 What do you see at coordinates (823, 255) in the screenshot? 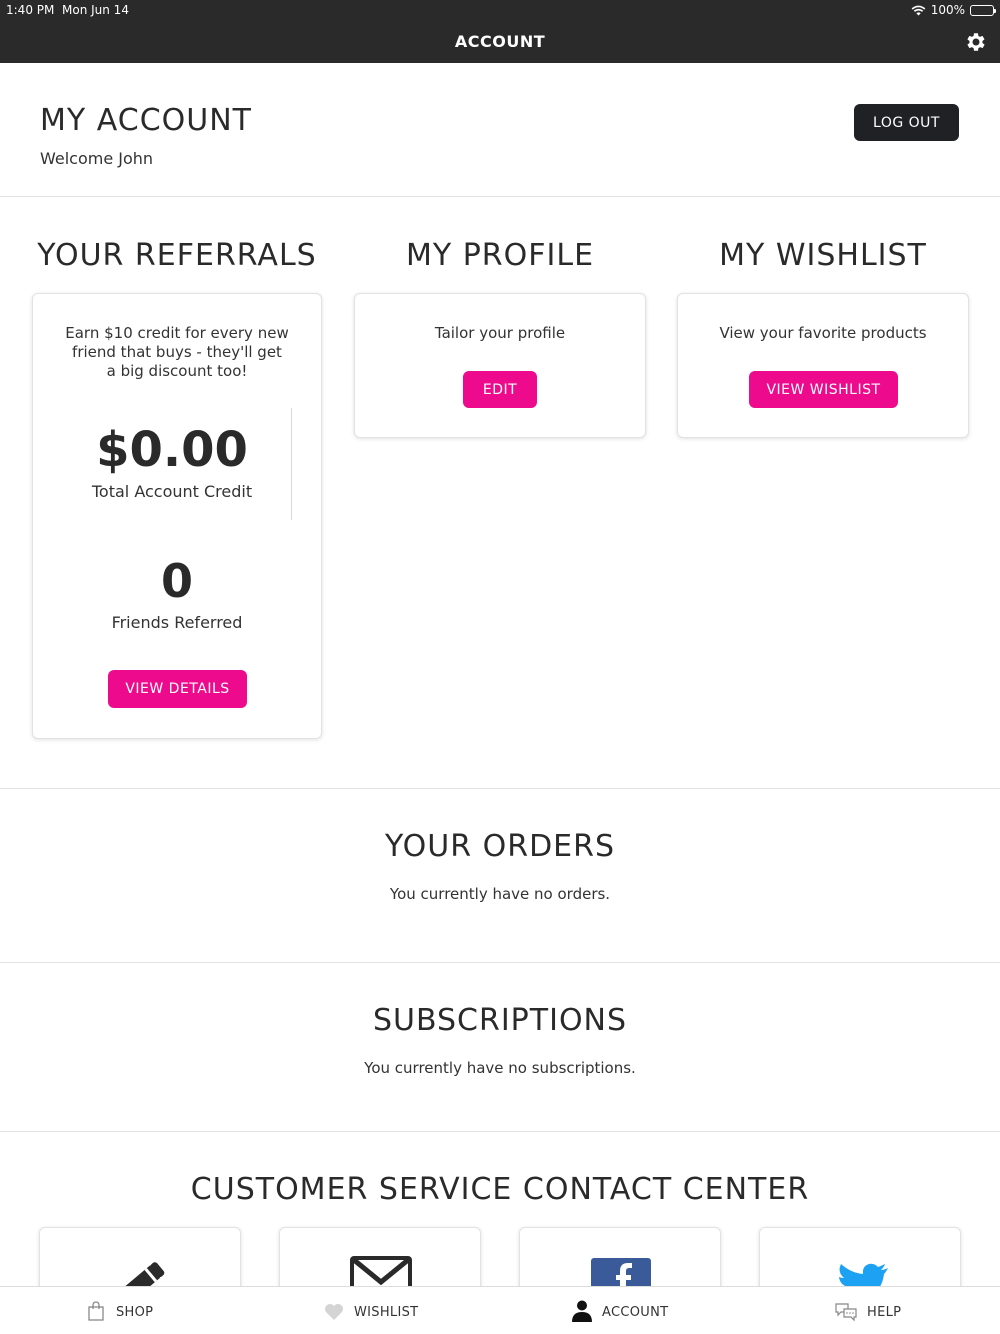
I see `wishlist-title: MY WISHLIST` at bounding box center [823, 255].